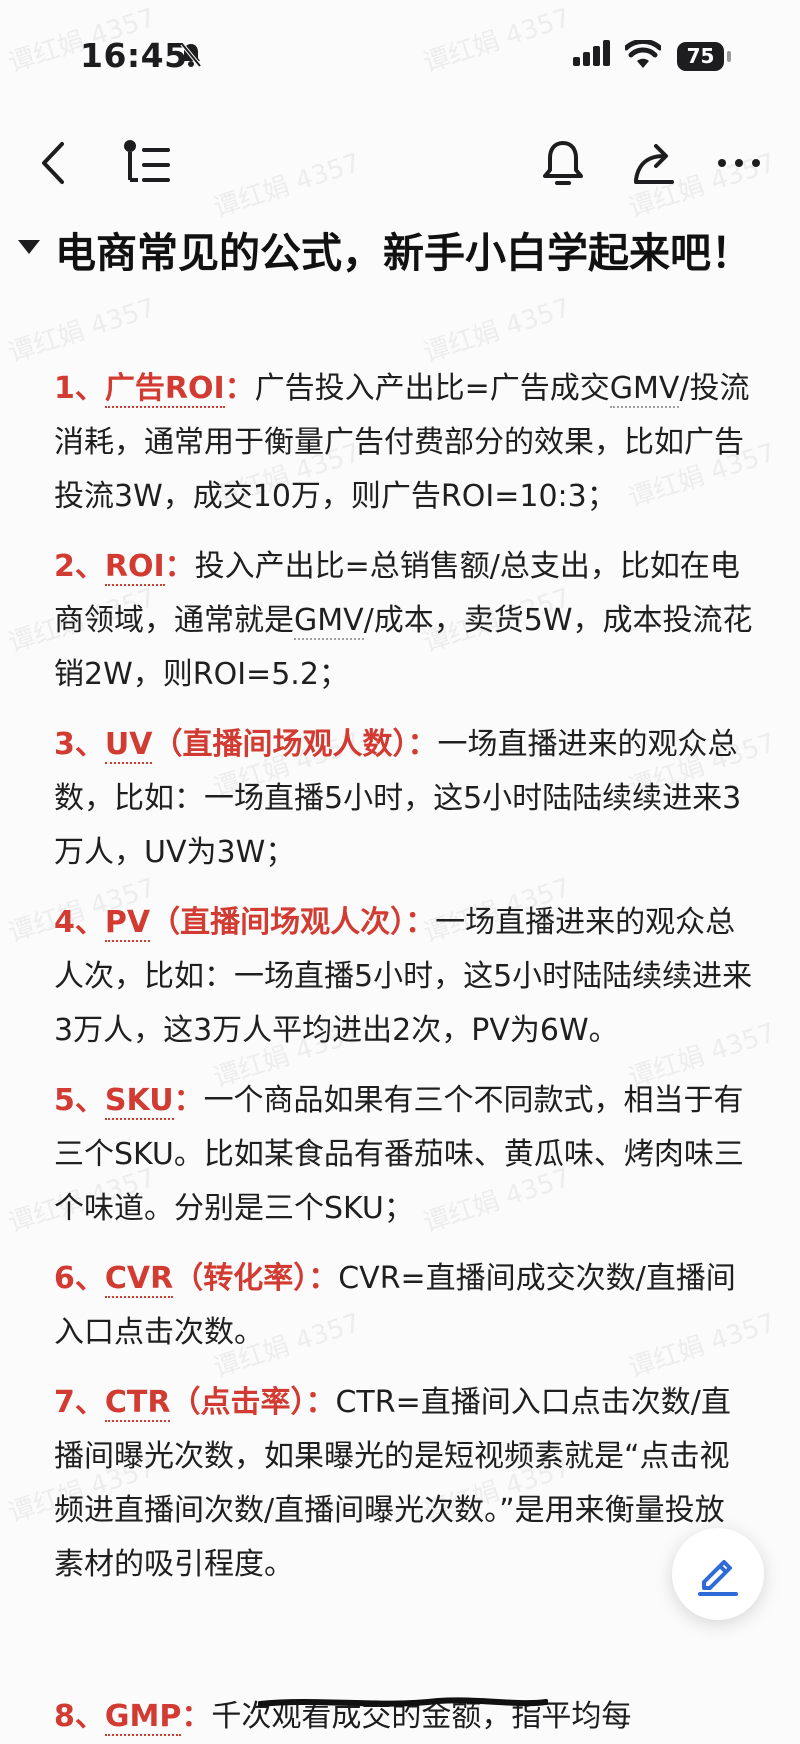 The image size is (800, 1744). I want to click on formula-item: 6、CVR（转化率）：CVR=直播间成交次数/直播间入口点击次数。, so click(404, 1306).